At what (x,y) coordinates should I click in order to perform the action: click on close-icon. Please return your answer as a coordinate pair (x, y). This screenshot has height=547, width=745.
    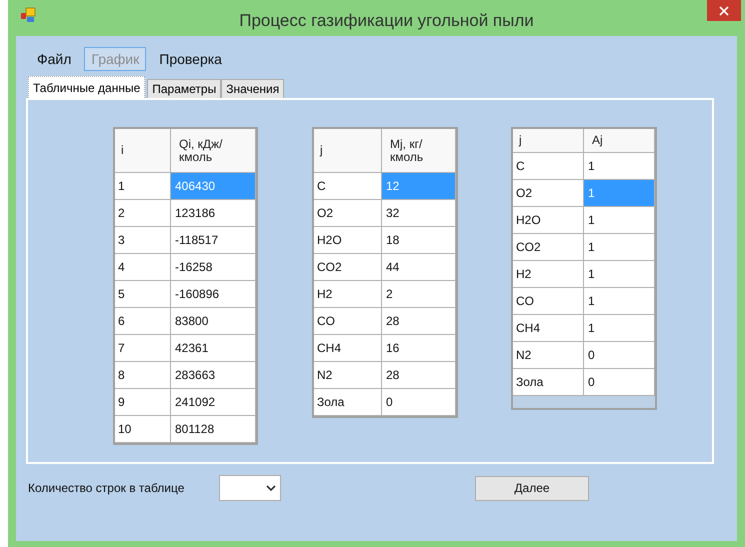
    Looking at the image, I should click on (724, 11).